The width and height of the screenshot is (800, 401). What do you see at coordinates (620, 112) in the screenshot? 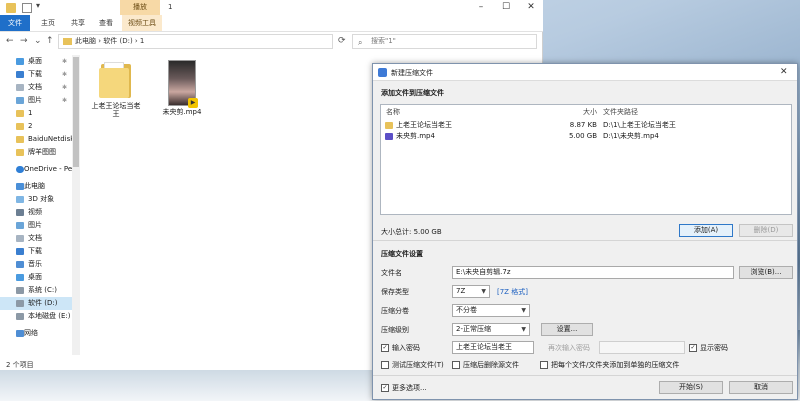
I see `column-path: 文件夹路径` at bounding box center [620, 112].